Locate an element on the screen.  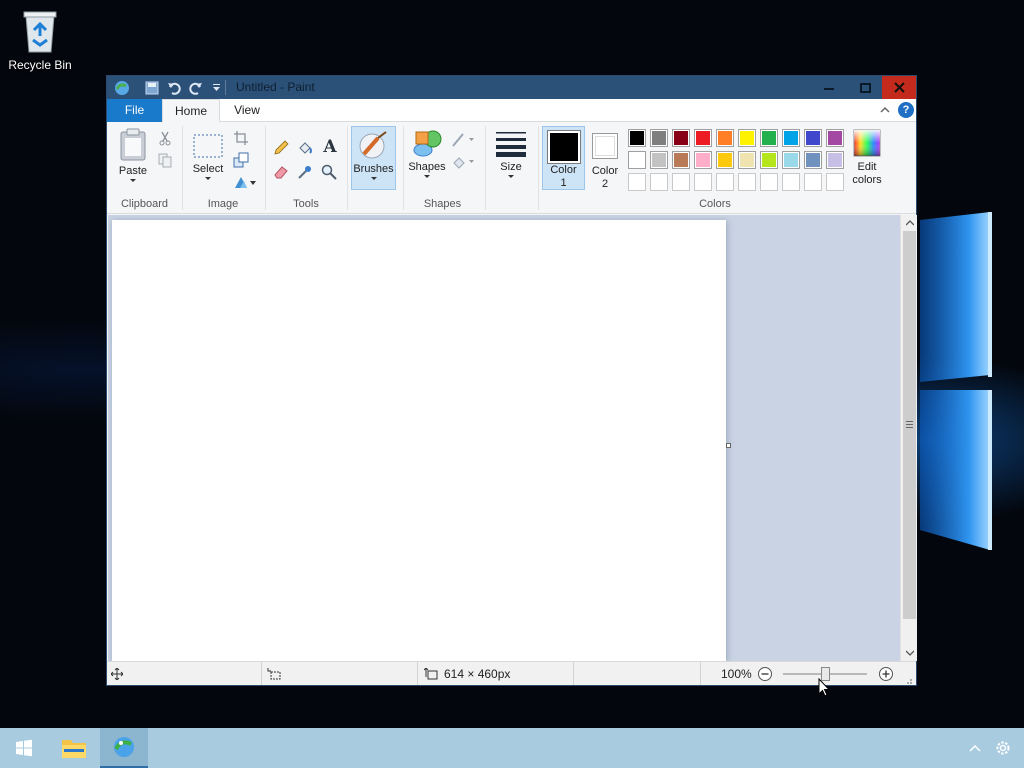
tab-file: File is located at coordinates (134, 110).